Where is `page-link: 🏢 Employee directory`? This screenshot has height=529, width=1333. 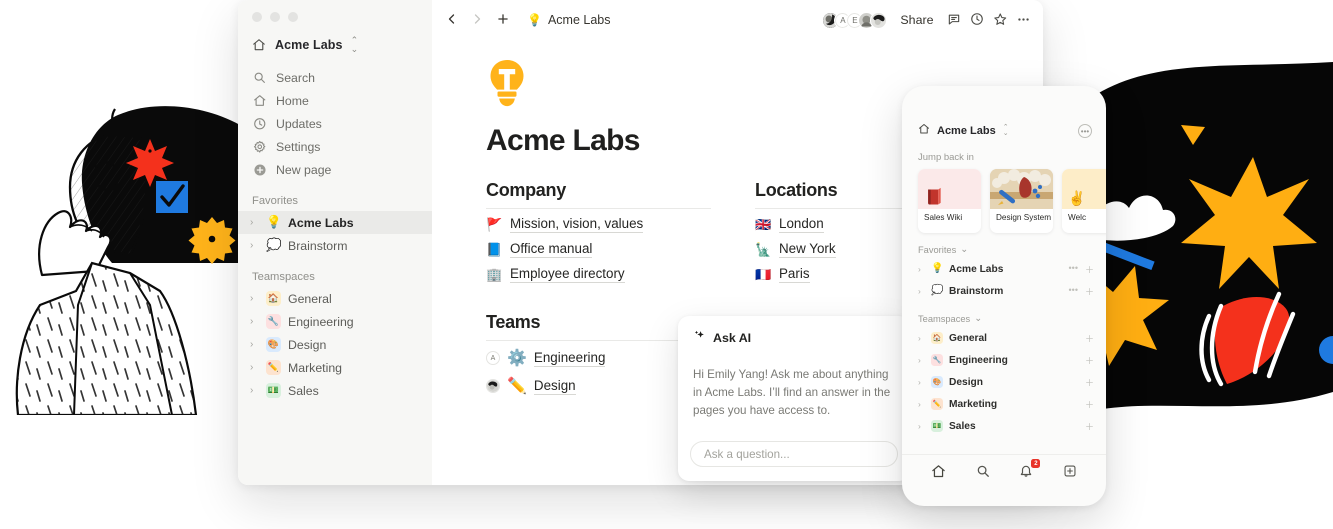 page-link: 🏢 Employee directory is located at coordinates (598, 271).